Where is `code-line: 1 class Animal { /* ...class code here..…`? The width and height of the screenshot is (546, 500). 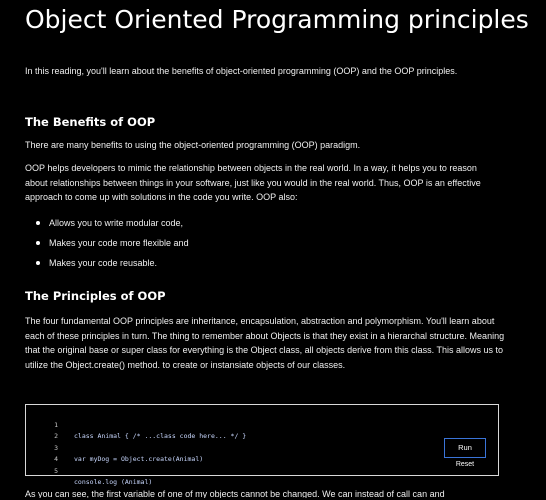
code-line: 1 class Animal { /* ...class code here..… is located at coordinates (231, 424).